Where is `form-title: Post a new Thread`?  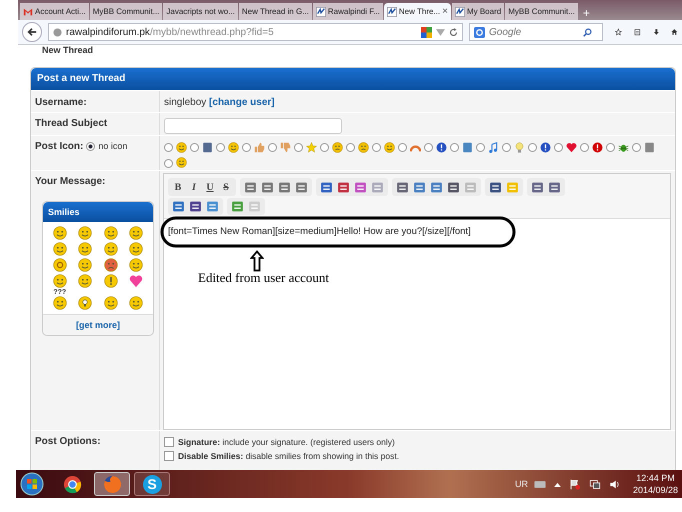 form-title: Post a new Thread is located at coordinates (353, 79).